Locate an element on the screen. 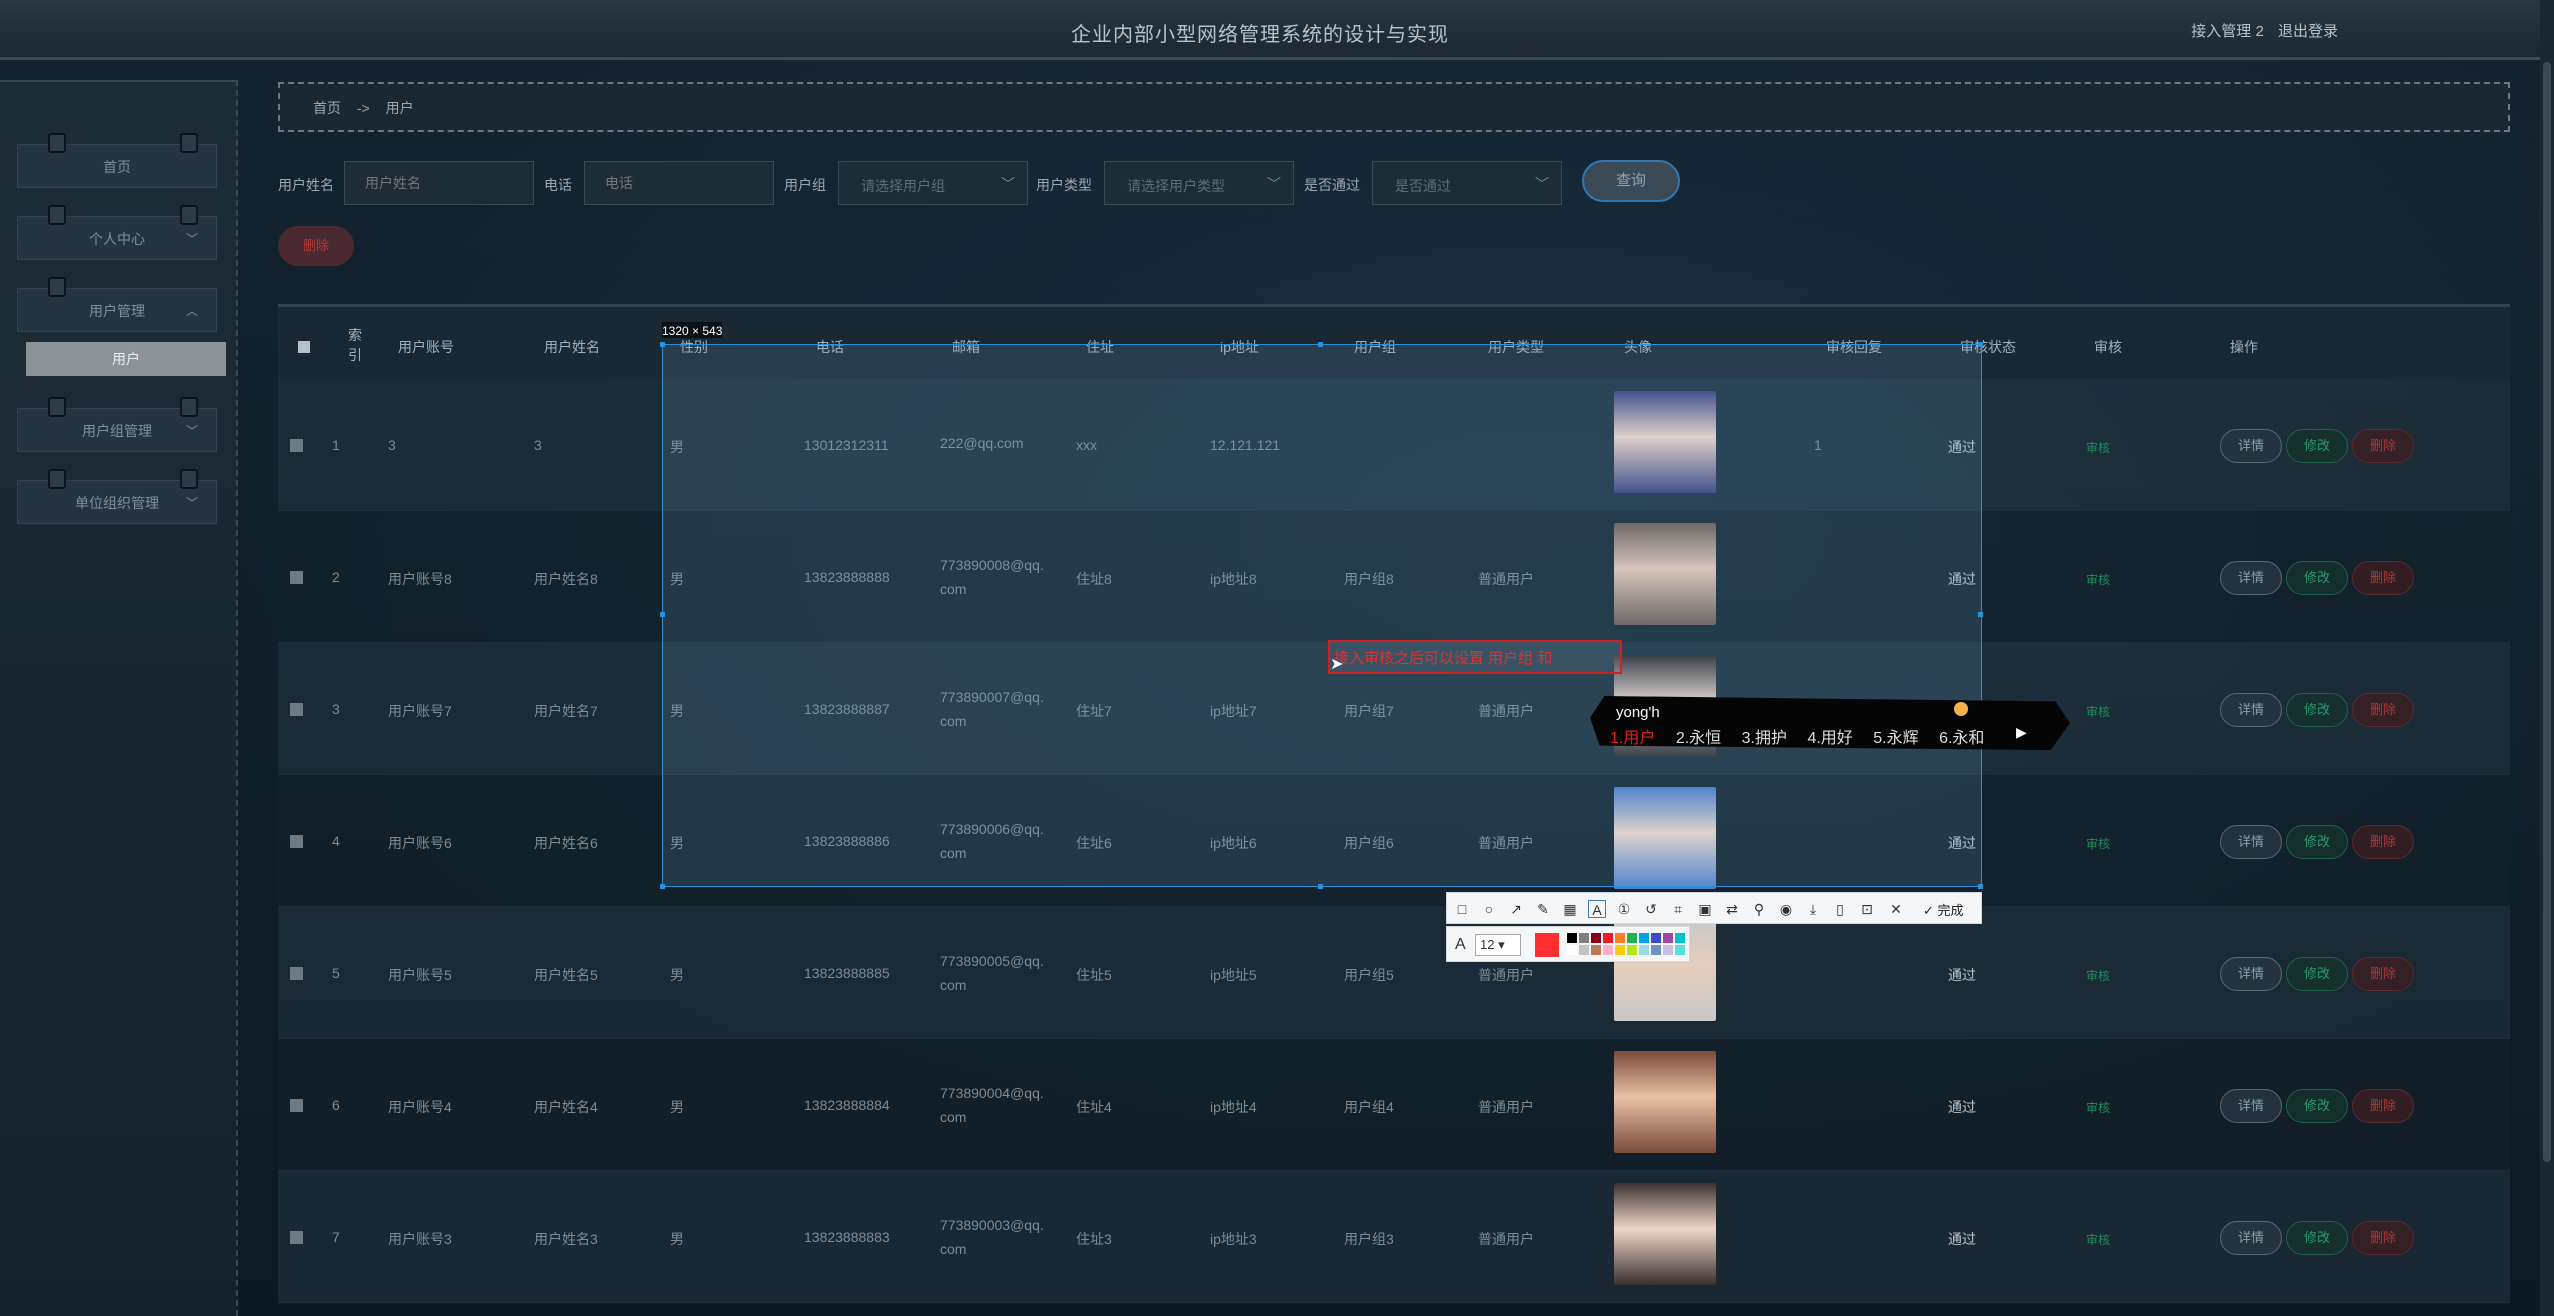 The width and height of the screenshot is (2554, 1316). font-size-select: 12 ▾ is located at coordinates (1498, 945).